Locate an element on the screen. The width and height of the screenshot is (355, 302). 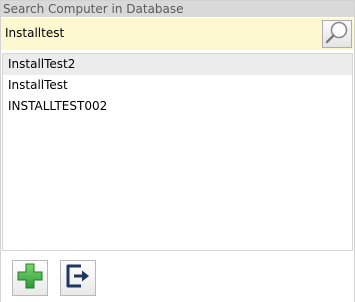
exit-arrow-icon is located at coordinates (78, 278).